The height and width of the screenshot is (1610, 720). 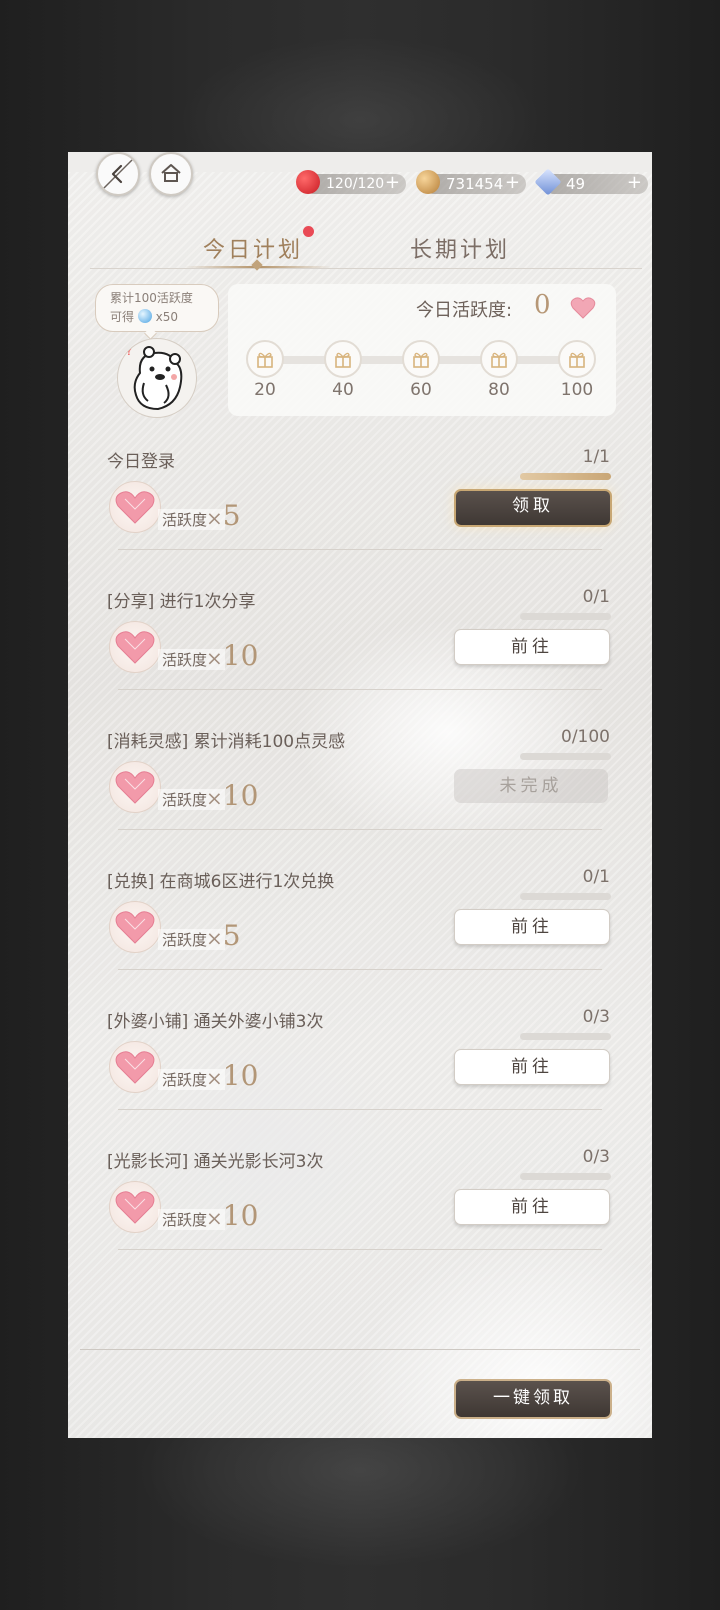 I want to click on diamond-counter: 49 +, so click(x=591, y=182).